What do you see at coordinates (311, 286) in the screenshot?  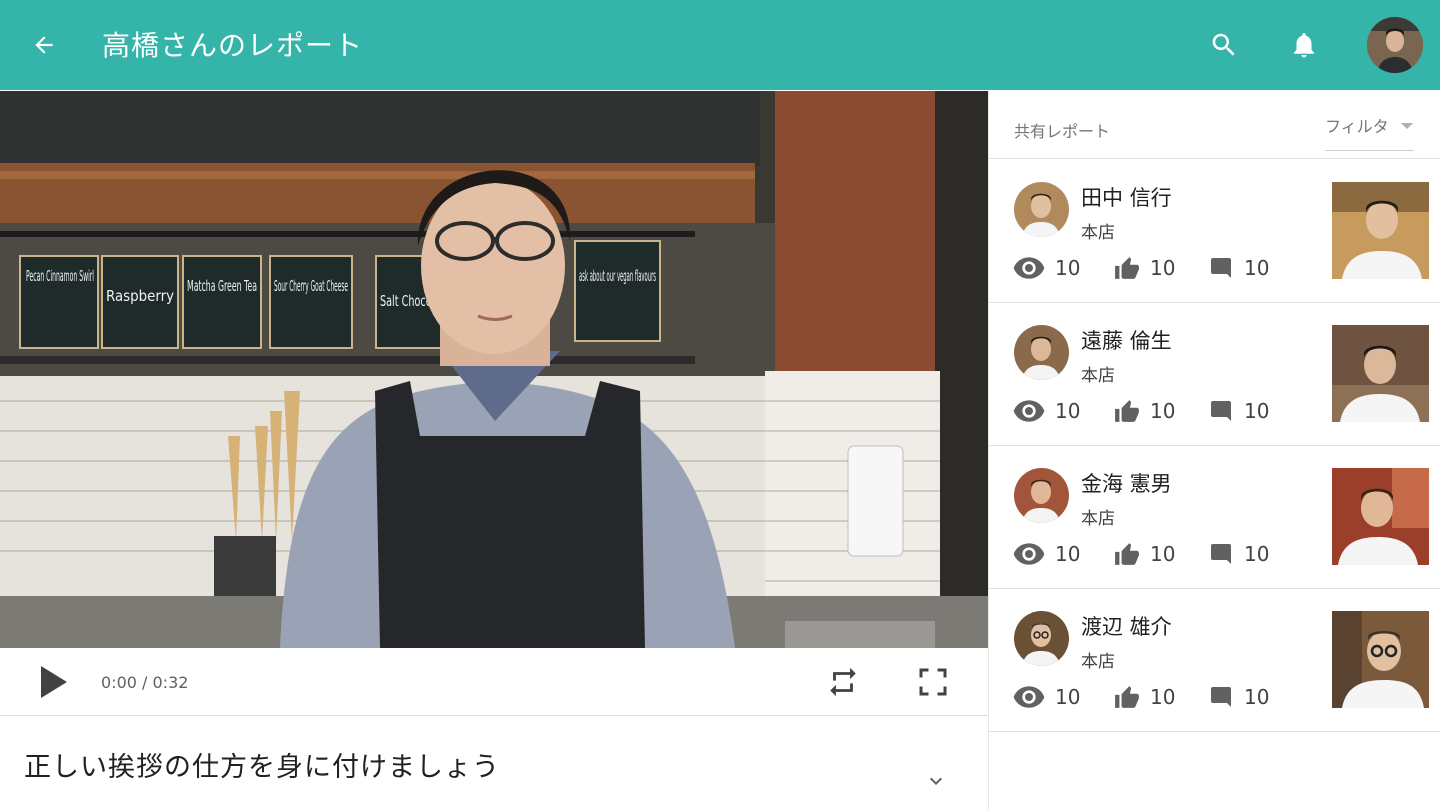 I see `menu-sign-4: Sour Cherry Goat Cheese` at bounding box center [311, 286].